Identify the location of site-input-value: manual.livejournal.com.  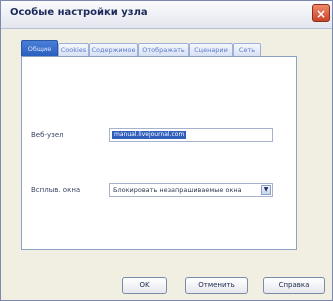
(149, 135).